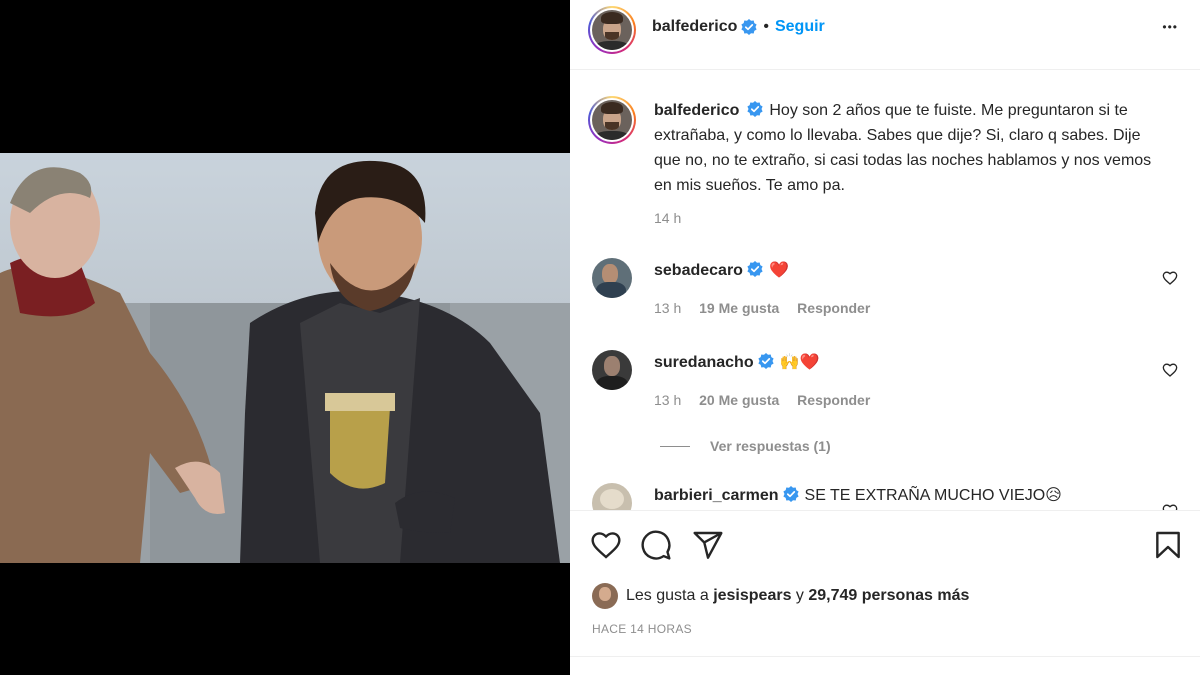  What do you see at coordinates (696, 110) in the screenshot?
I see `caption-username: balfederico` at bounding box center [696, 110].